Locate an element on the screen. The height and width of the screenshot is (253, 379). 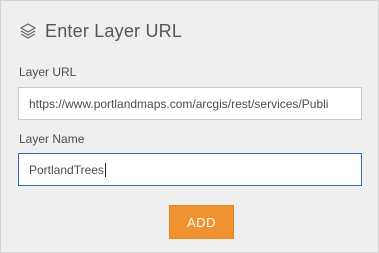
text-cursor is located at coordinates (105, 169).